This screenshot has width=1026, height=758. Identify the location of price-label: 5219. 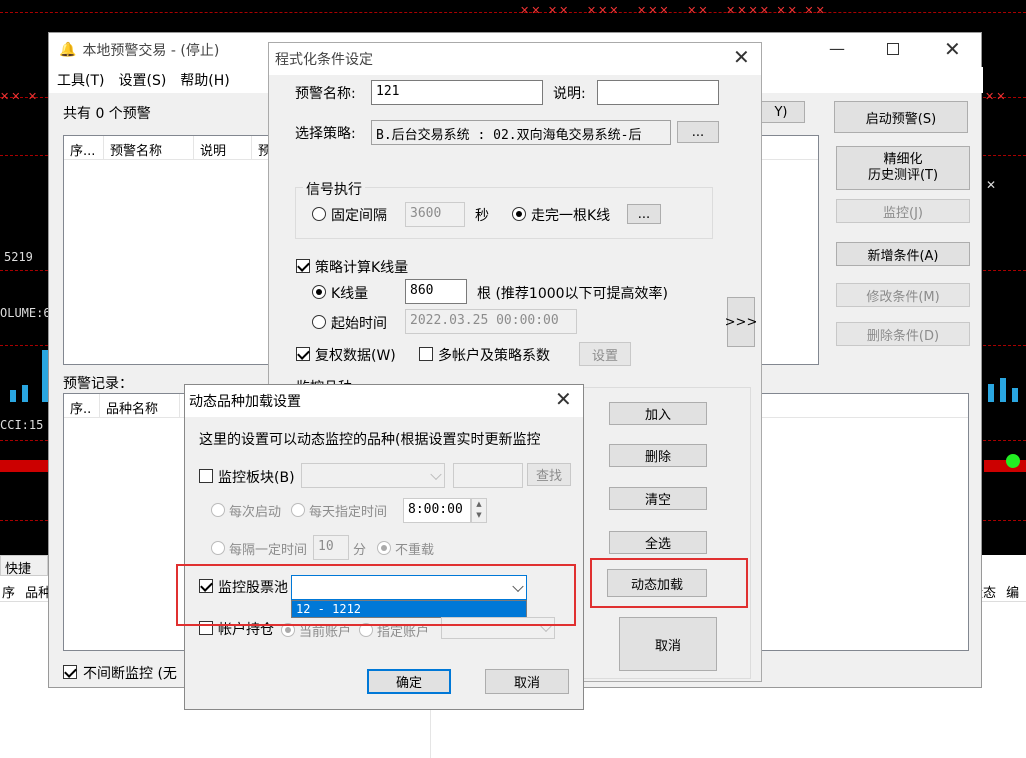
(18, 257).